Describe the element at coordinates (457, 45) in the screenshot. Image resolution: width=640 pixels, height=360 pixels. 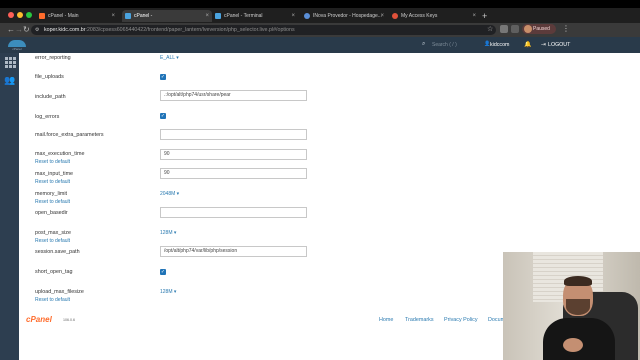
I see `search-input: Search ( / )` at that location.